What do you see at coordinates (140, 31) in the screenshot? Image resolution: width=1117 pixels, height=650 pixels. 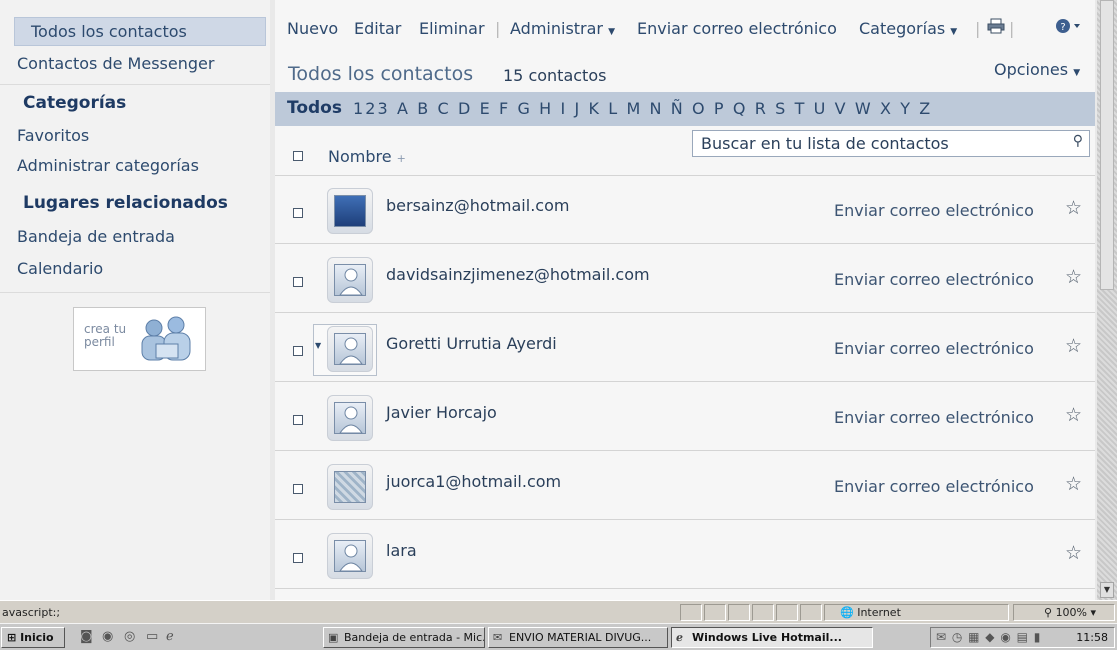 I see `sidebar-item-all-contacts: Todos los contactos` at bounding box center [140, 31].